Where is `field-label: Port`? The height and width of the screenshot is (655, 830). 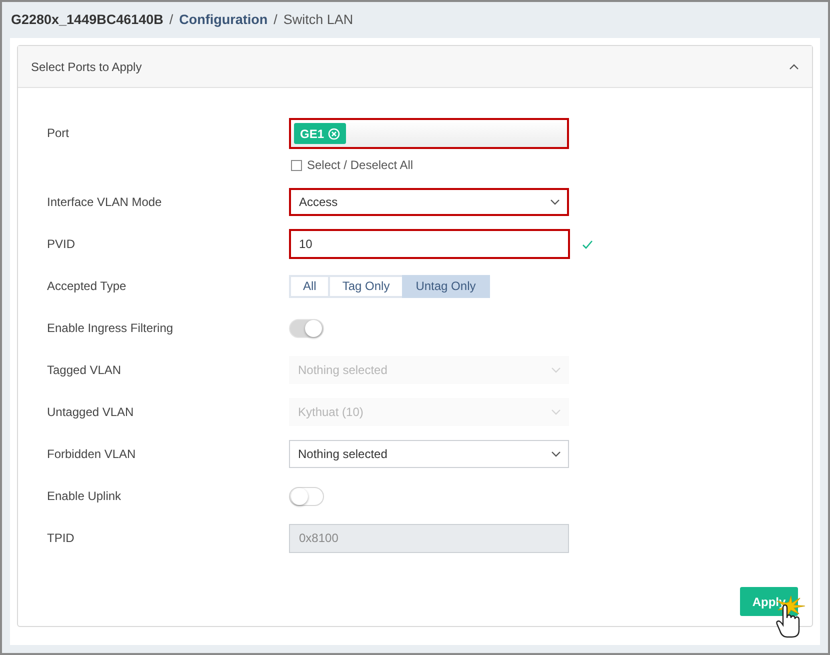
field-label: Port is located at coordinates (58, 133).